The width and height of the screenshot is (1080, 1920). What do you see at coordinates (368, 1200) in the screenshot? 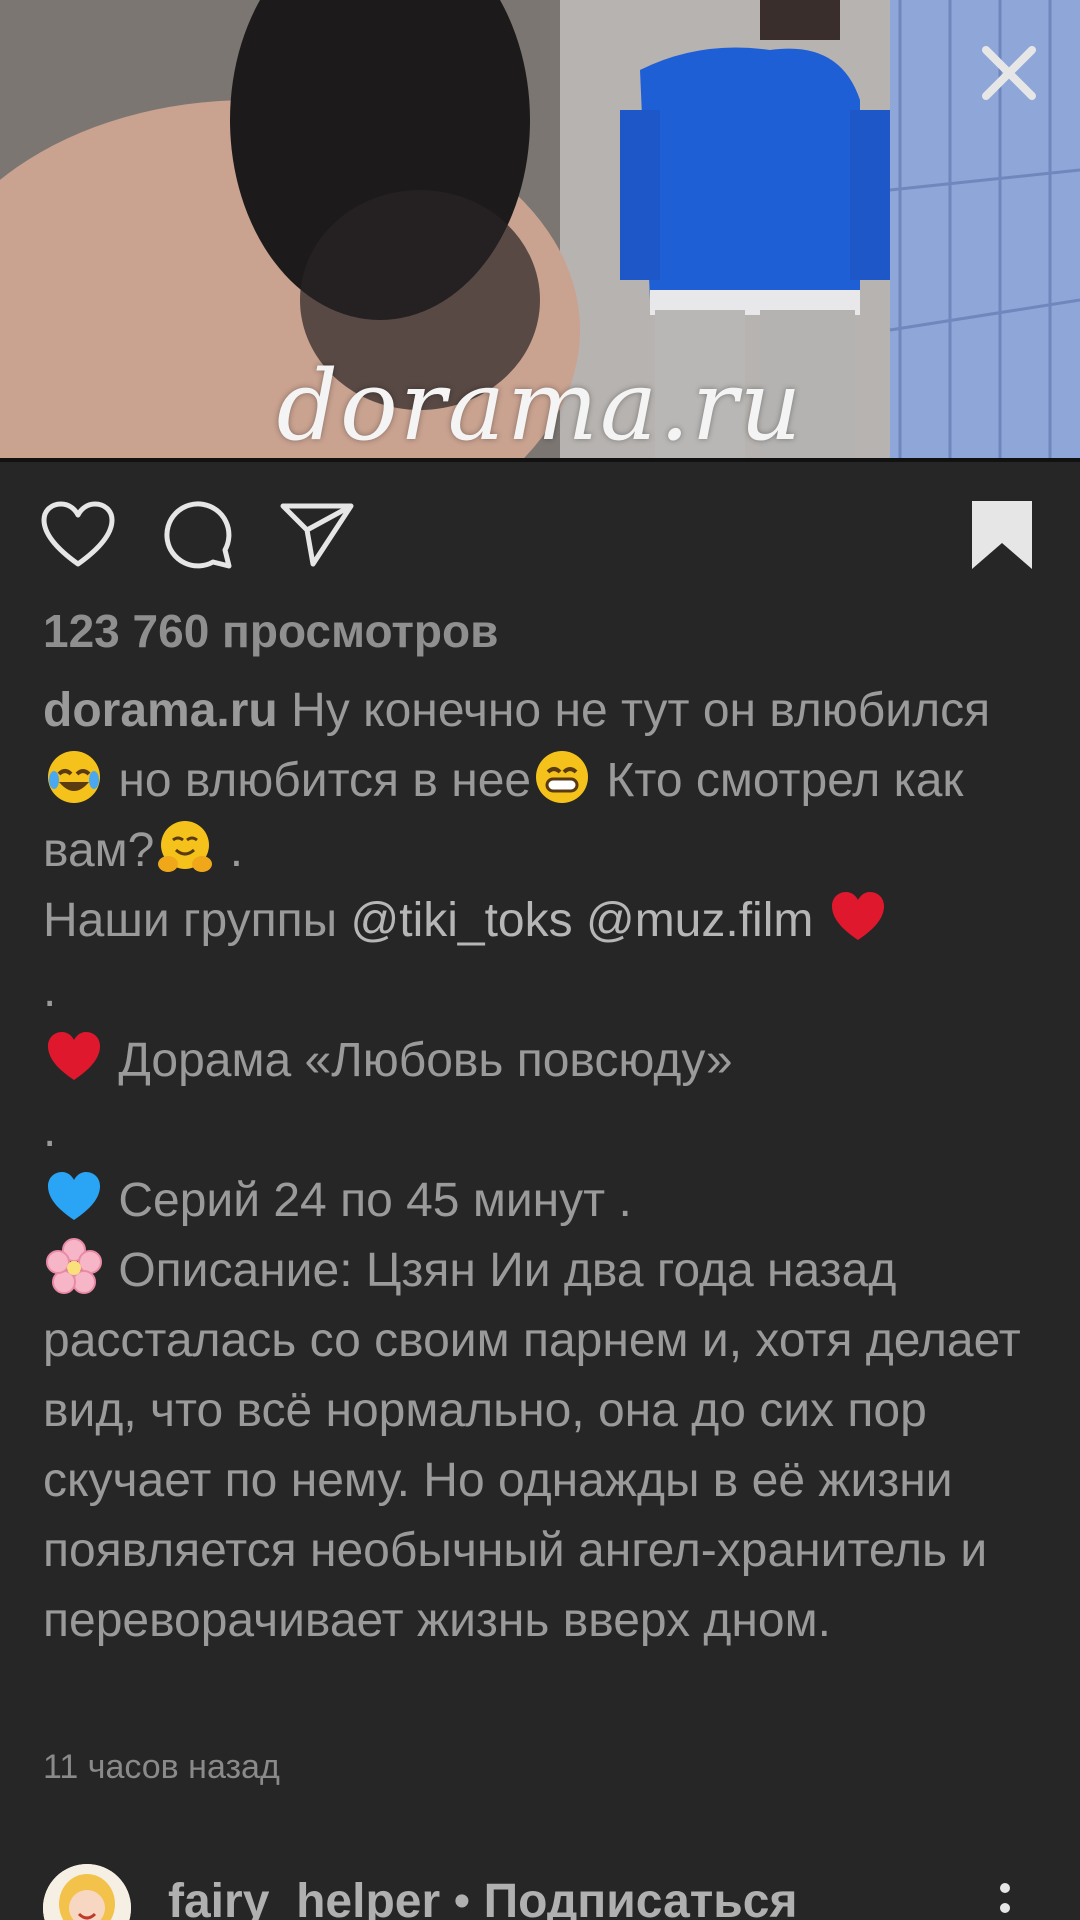
I see `episodes-info: Серий 24 по 45 минут .` at bounding box center [368, 1200].